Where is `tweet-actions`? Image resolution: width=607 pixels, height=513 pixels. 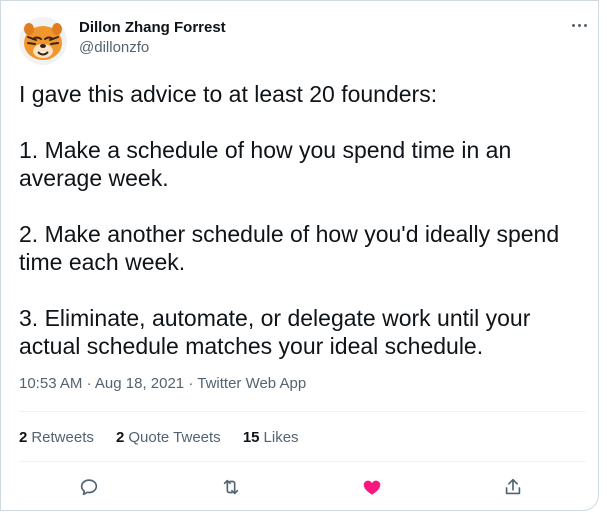
tweet-actions is located at coordinates (300, 487).